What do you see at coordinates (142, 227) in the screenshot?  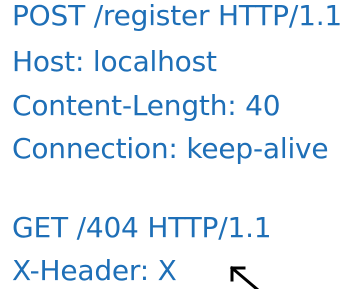 I see `request-2-line: GET /404 HTTP/1.1` at bounding box center [142, 227].